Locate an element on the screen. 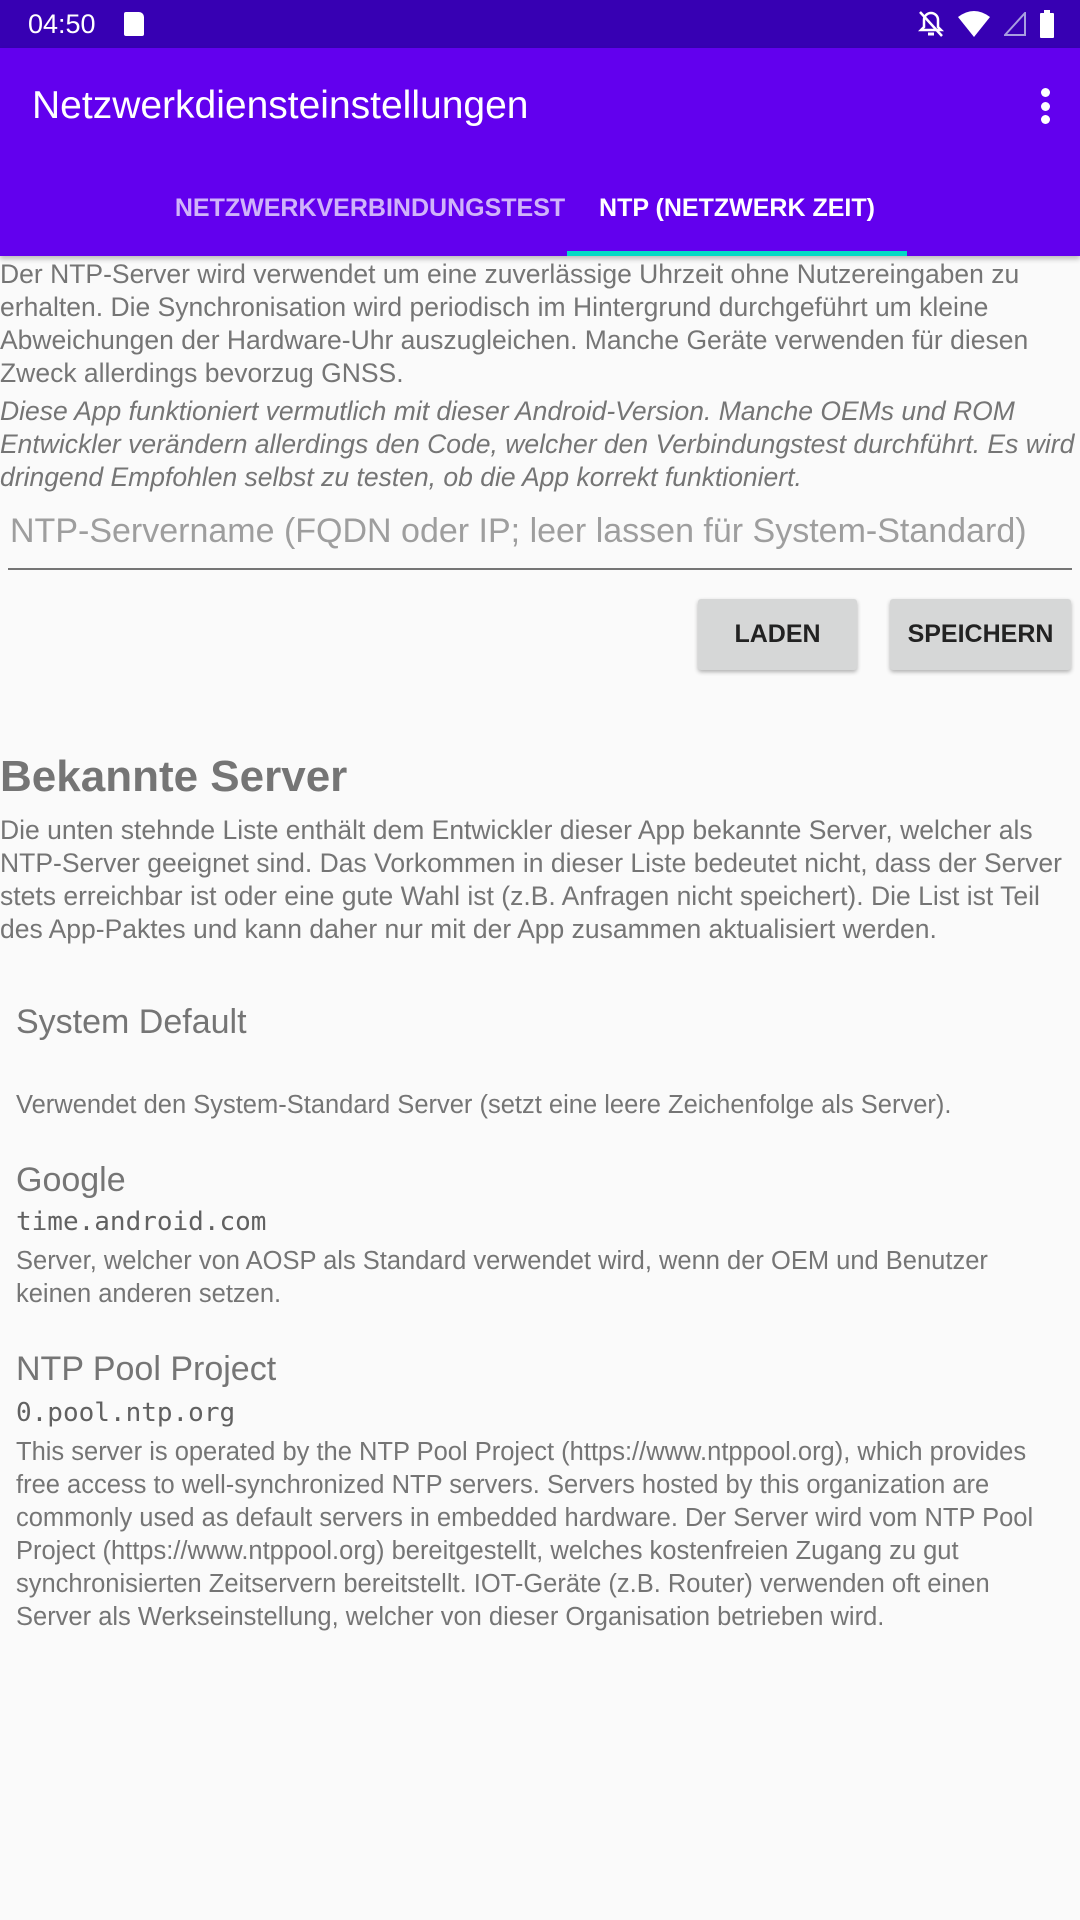 This screenshot has height=1920, width=1080. status-icons is located at coordinates (986, 24).